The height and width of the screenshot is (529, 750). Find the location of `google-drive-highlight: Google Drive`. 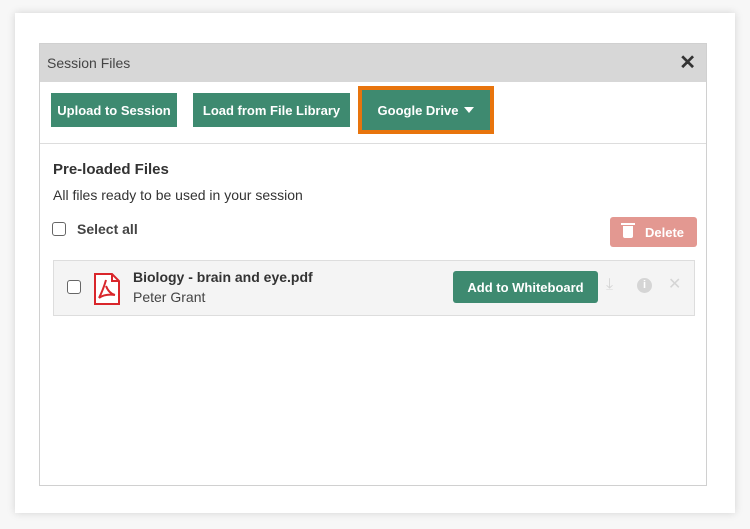

google-drive-highlight: Google Drive is located at coordinates (426, 110).